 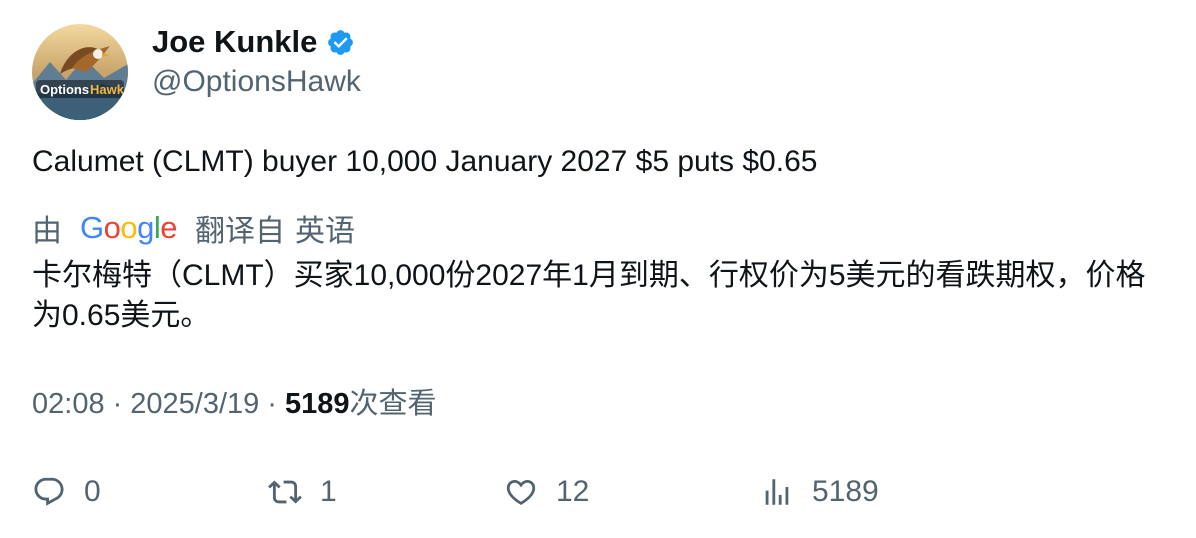 I want to click on reply-button: 0, so click(x=66, y=492).